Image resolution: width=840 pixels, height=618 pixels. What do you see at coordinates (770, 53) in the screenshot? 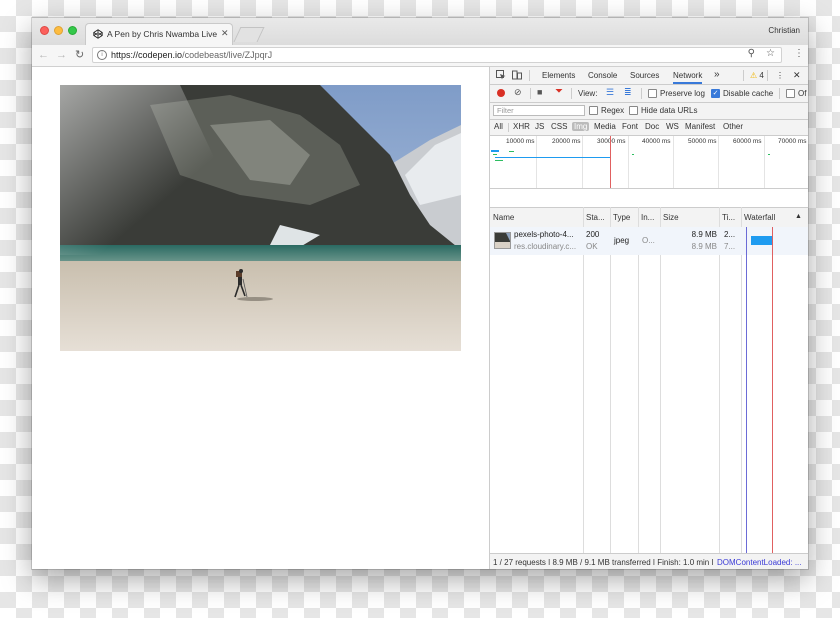
I see `bookmark-star-icon: ☆` at bounding box center [770, 53].